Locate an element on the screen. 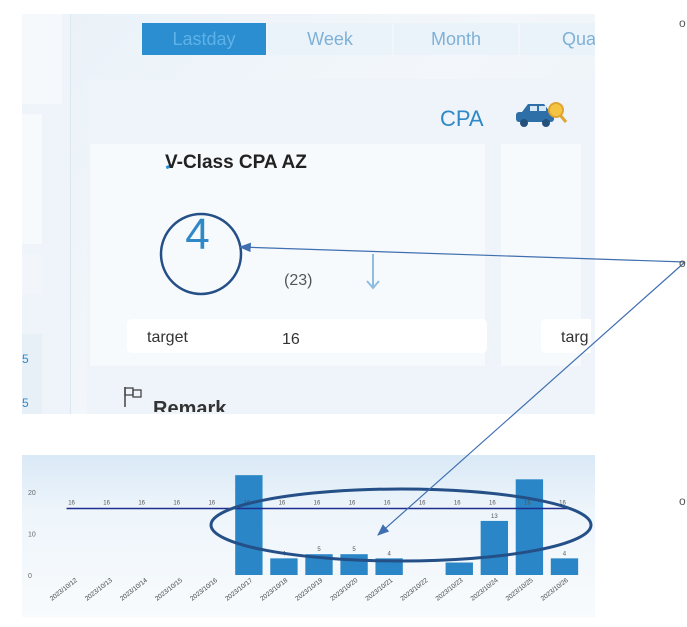 Image resolution: width=687 pixels, height=627 pixels. y-tick-label: 10 is located at coordinates (32, 534).